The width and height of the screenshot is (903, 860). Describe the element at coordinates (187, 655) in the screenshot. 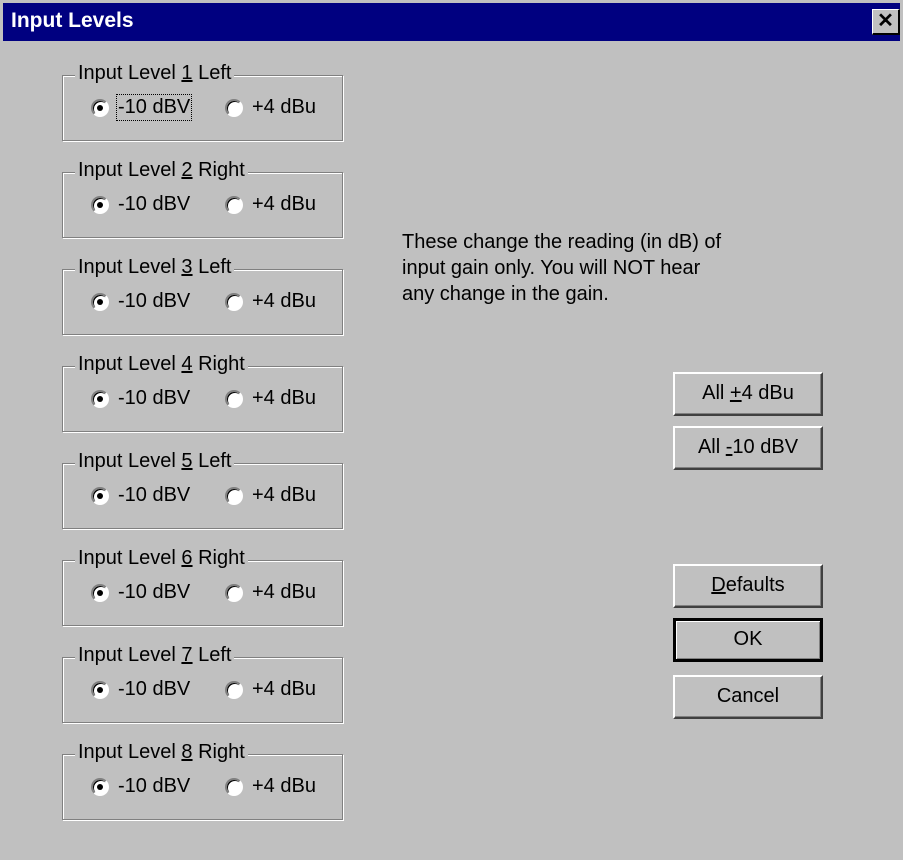

I see `group-label-accelerator: 7` at that location.